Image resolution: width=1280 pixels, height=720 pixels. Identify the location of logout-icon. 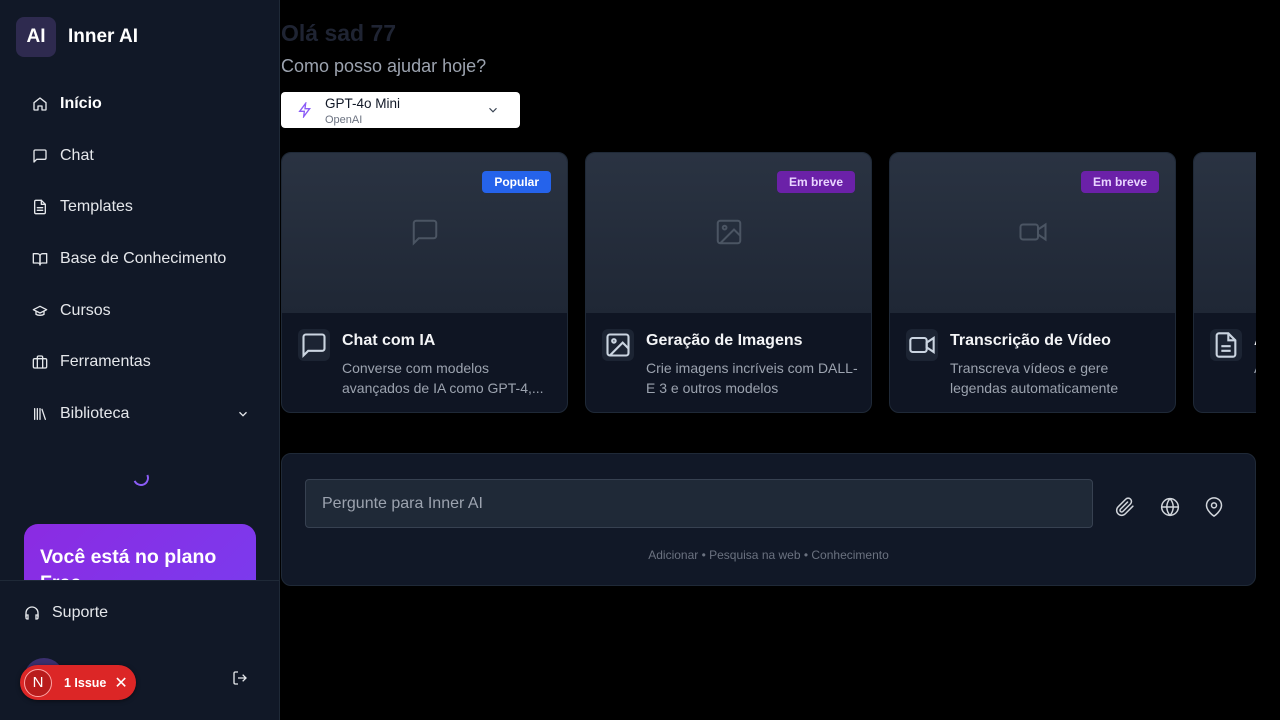
(240, 678).